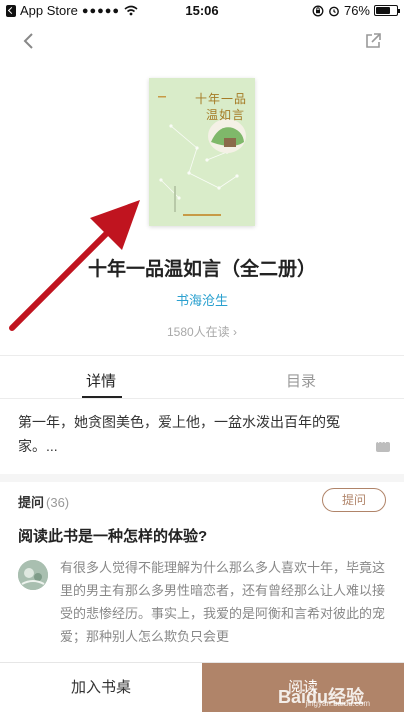 Image resolution: width=404 pixels, height=712 pixels. Describe the element at coordinates (202, 331) in the screenshot. I see `reader-count: 1580人在读 ›` at that location.